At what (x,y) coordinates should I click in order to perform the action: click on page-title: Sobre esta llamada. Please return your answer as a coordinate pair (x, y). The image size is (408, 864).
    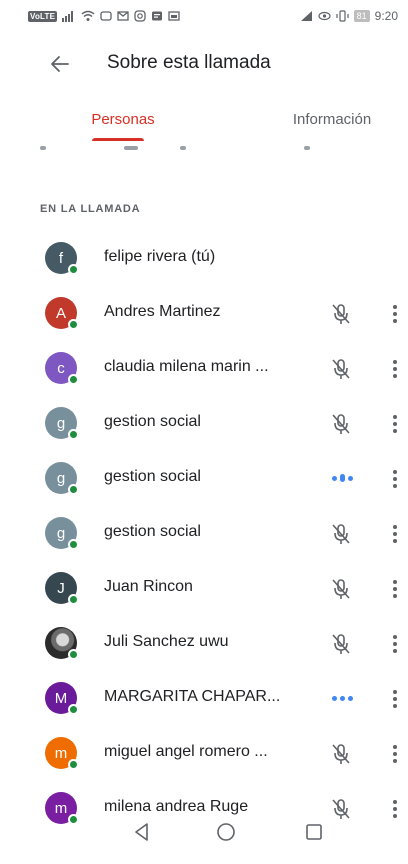
    Looking at the image, I should click on (189, 62).